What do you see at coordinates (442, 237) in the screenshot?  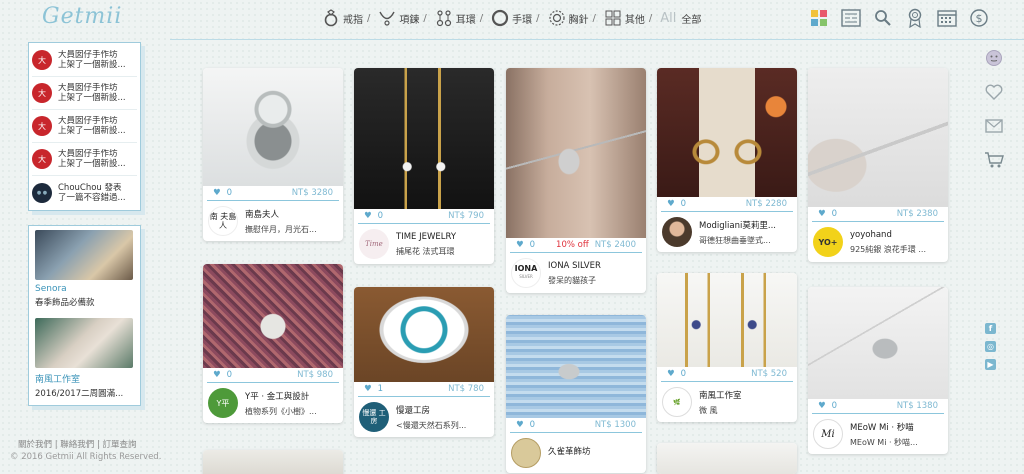 I see `shop-name: TIME JEWELRY` at bounding box center [442, 237].